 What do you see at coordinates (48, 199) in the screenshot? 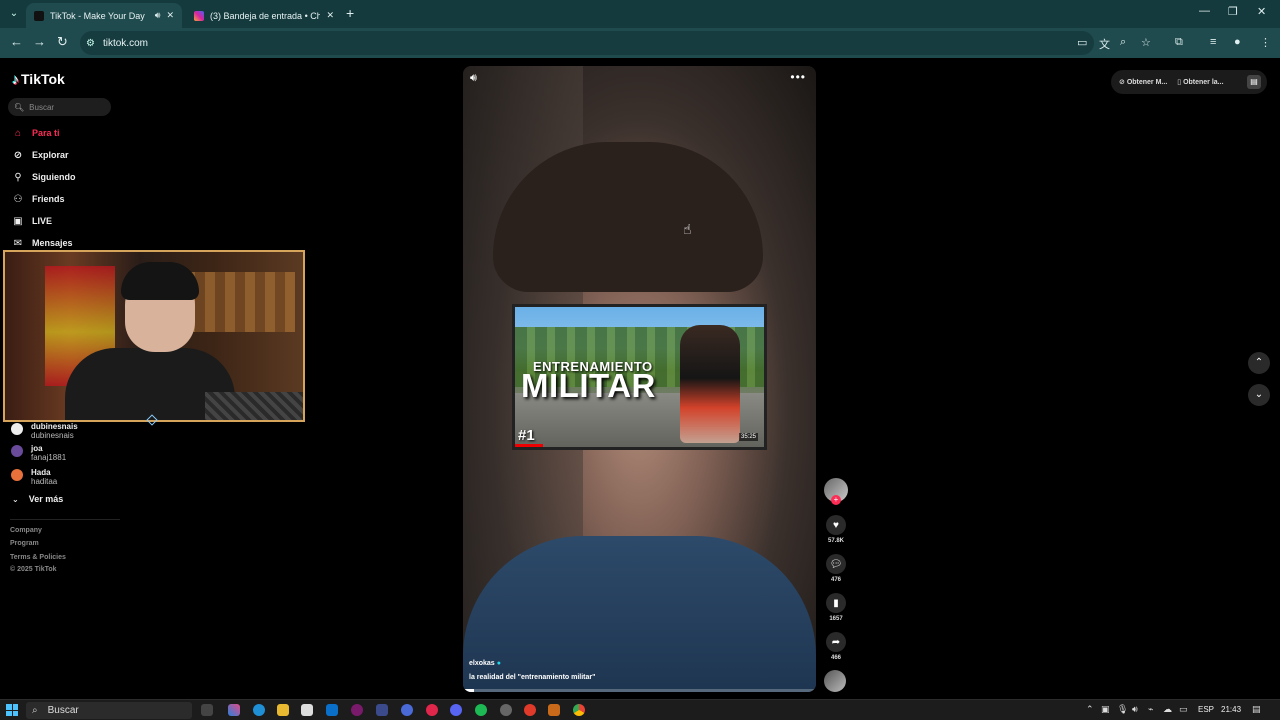
I see `sidebar-item-label: Friends` at bounding box center [48, 199].